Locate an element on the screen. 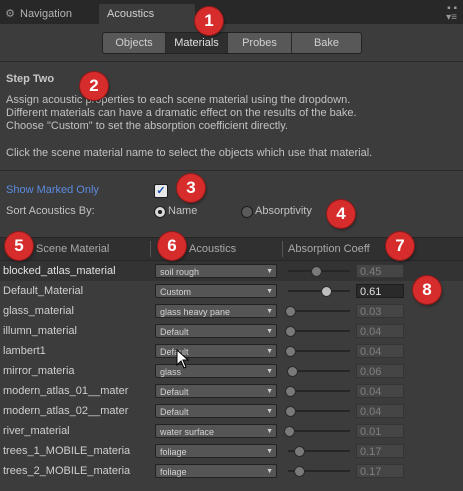 This screenshot has width=463, height=491. acoustics-dropdown-value: foliage is located at coordinates (173, 472).